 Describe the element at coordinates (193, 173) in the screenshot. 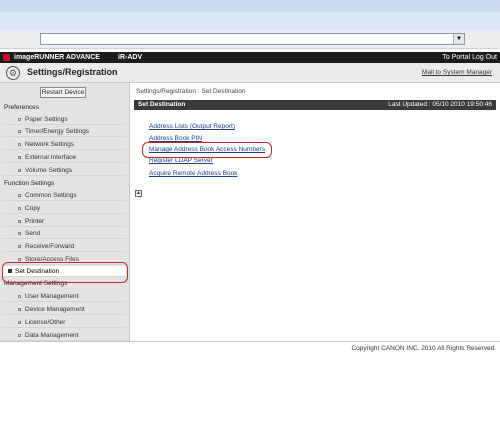

I see `acquire-remote-address-book-link: Acquire Remote Address Book` at that location.